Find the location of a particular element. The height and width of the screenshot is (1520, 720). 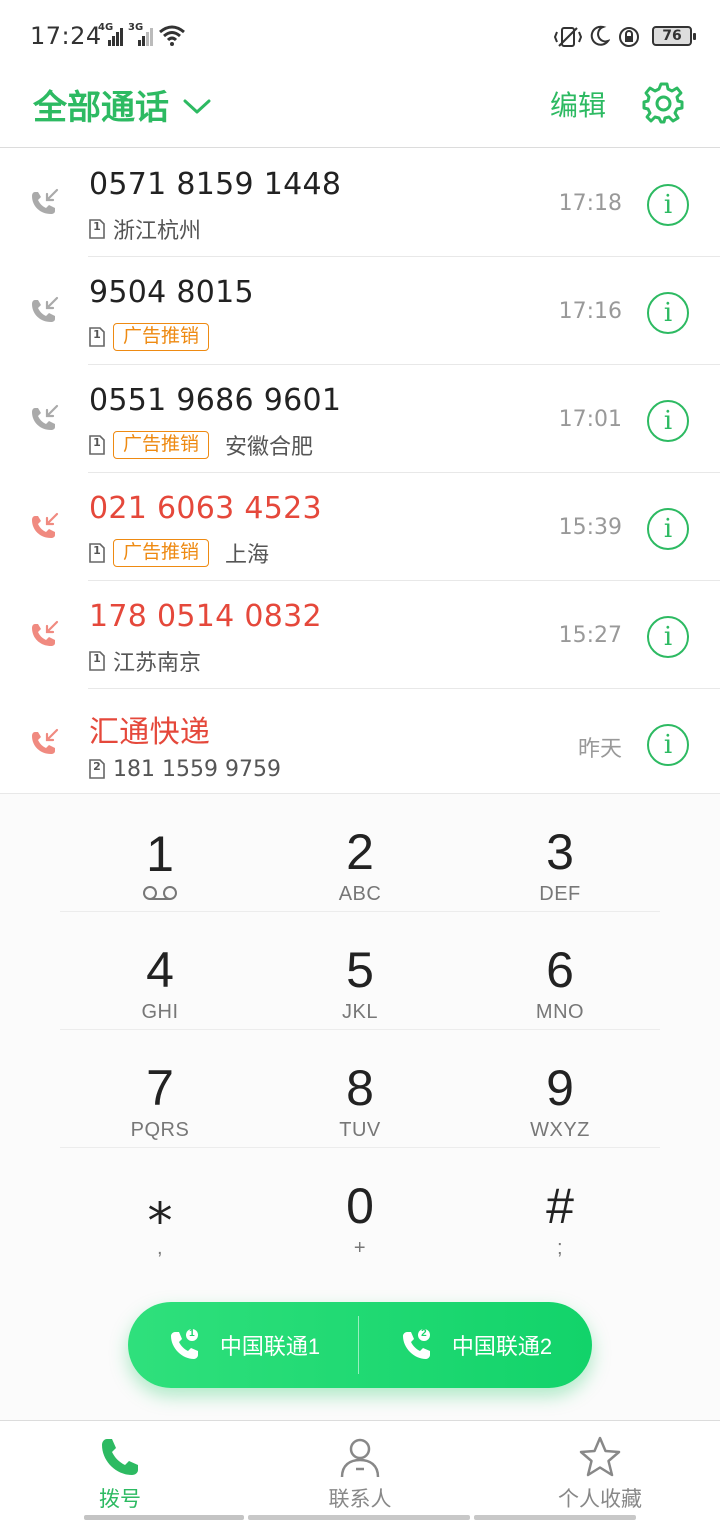

key-letters: TUV is located at coordinates (360, 1129).